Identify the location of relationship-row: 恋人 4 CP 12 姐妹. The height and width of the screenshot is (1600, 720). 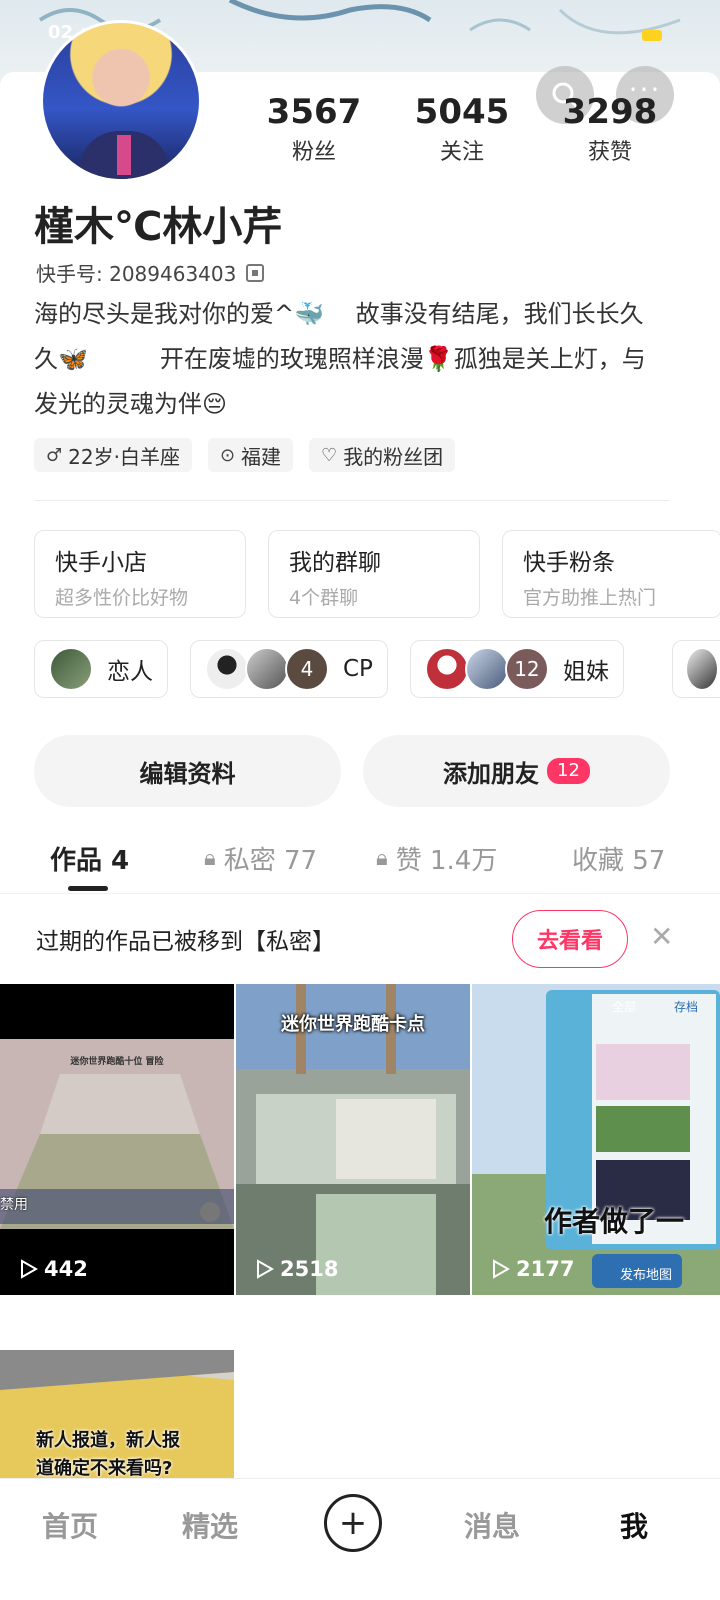
(329, 669).